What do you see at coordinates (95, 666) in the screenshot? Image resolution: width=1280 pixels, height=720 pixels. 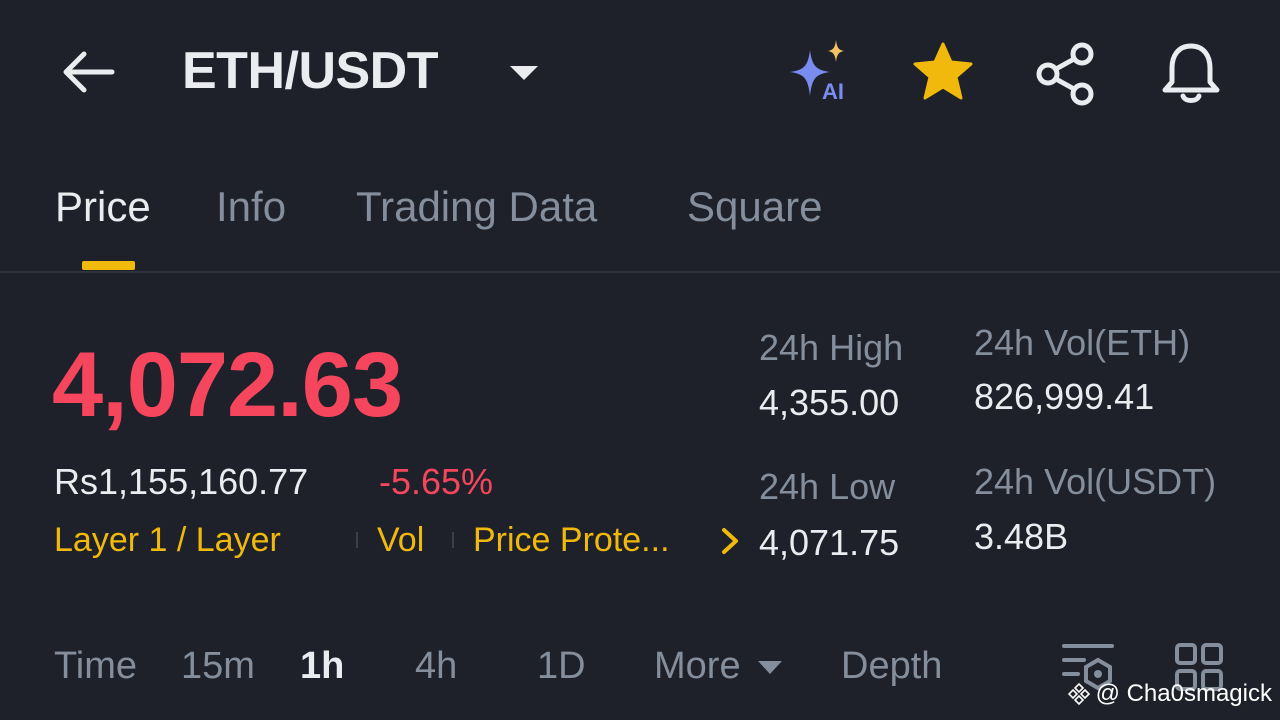 I see `interval-time: Time` at bounding box center [95, 666].